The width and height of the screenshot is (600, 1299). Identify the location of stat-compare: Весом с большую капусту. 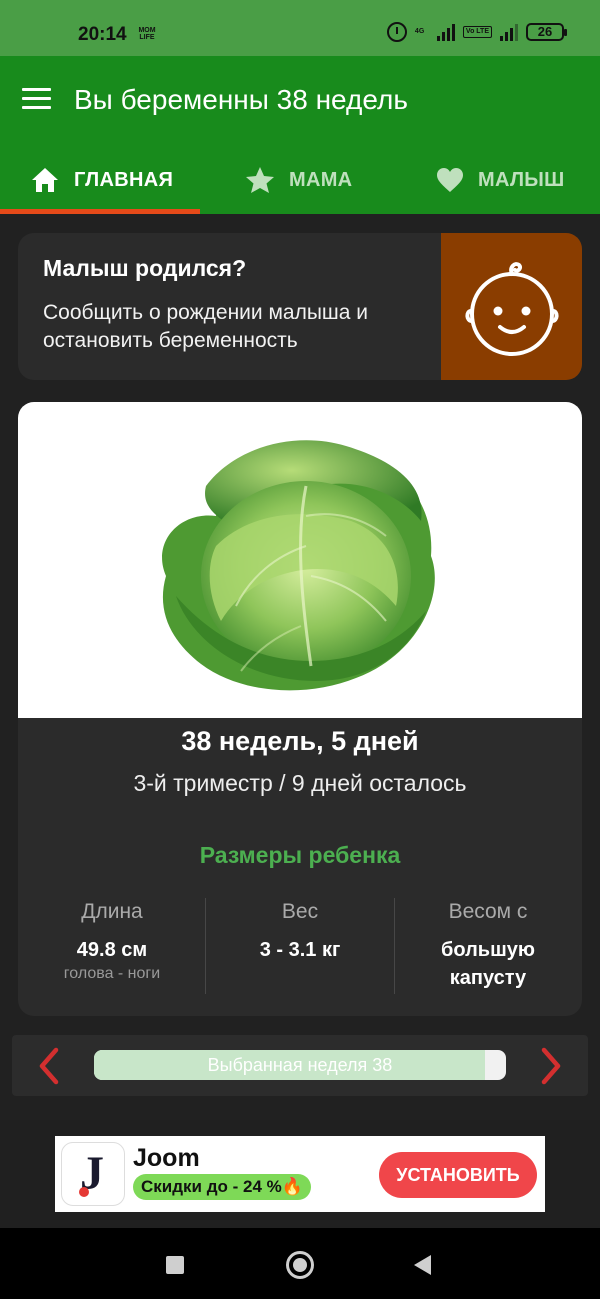
(488, 946).